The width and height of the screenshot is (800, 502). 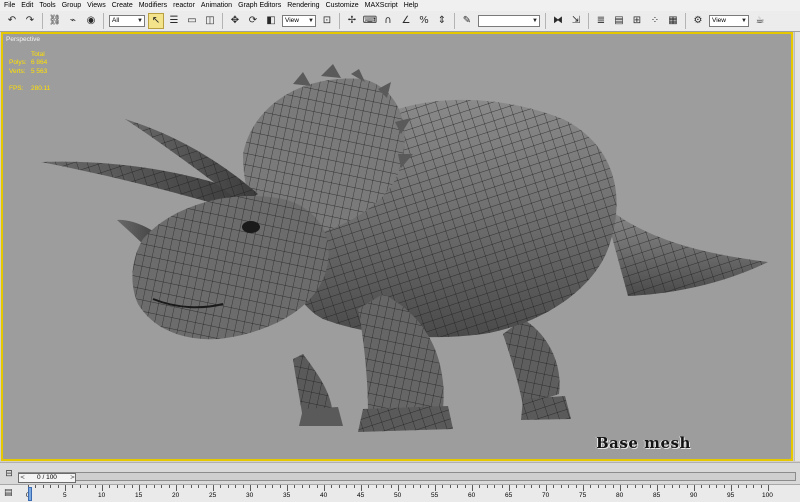 What do you see at coordinates (601, 21) in the screenshot?
I see `layer-manager-icon: ≣` at bounding box center [601, 21].